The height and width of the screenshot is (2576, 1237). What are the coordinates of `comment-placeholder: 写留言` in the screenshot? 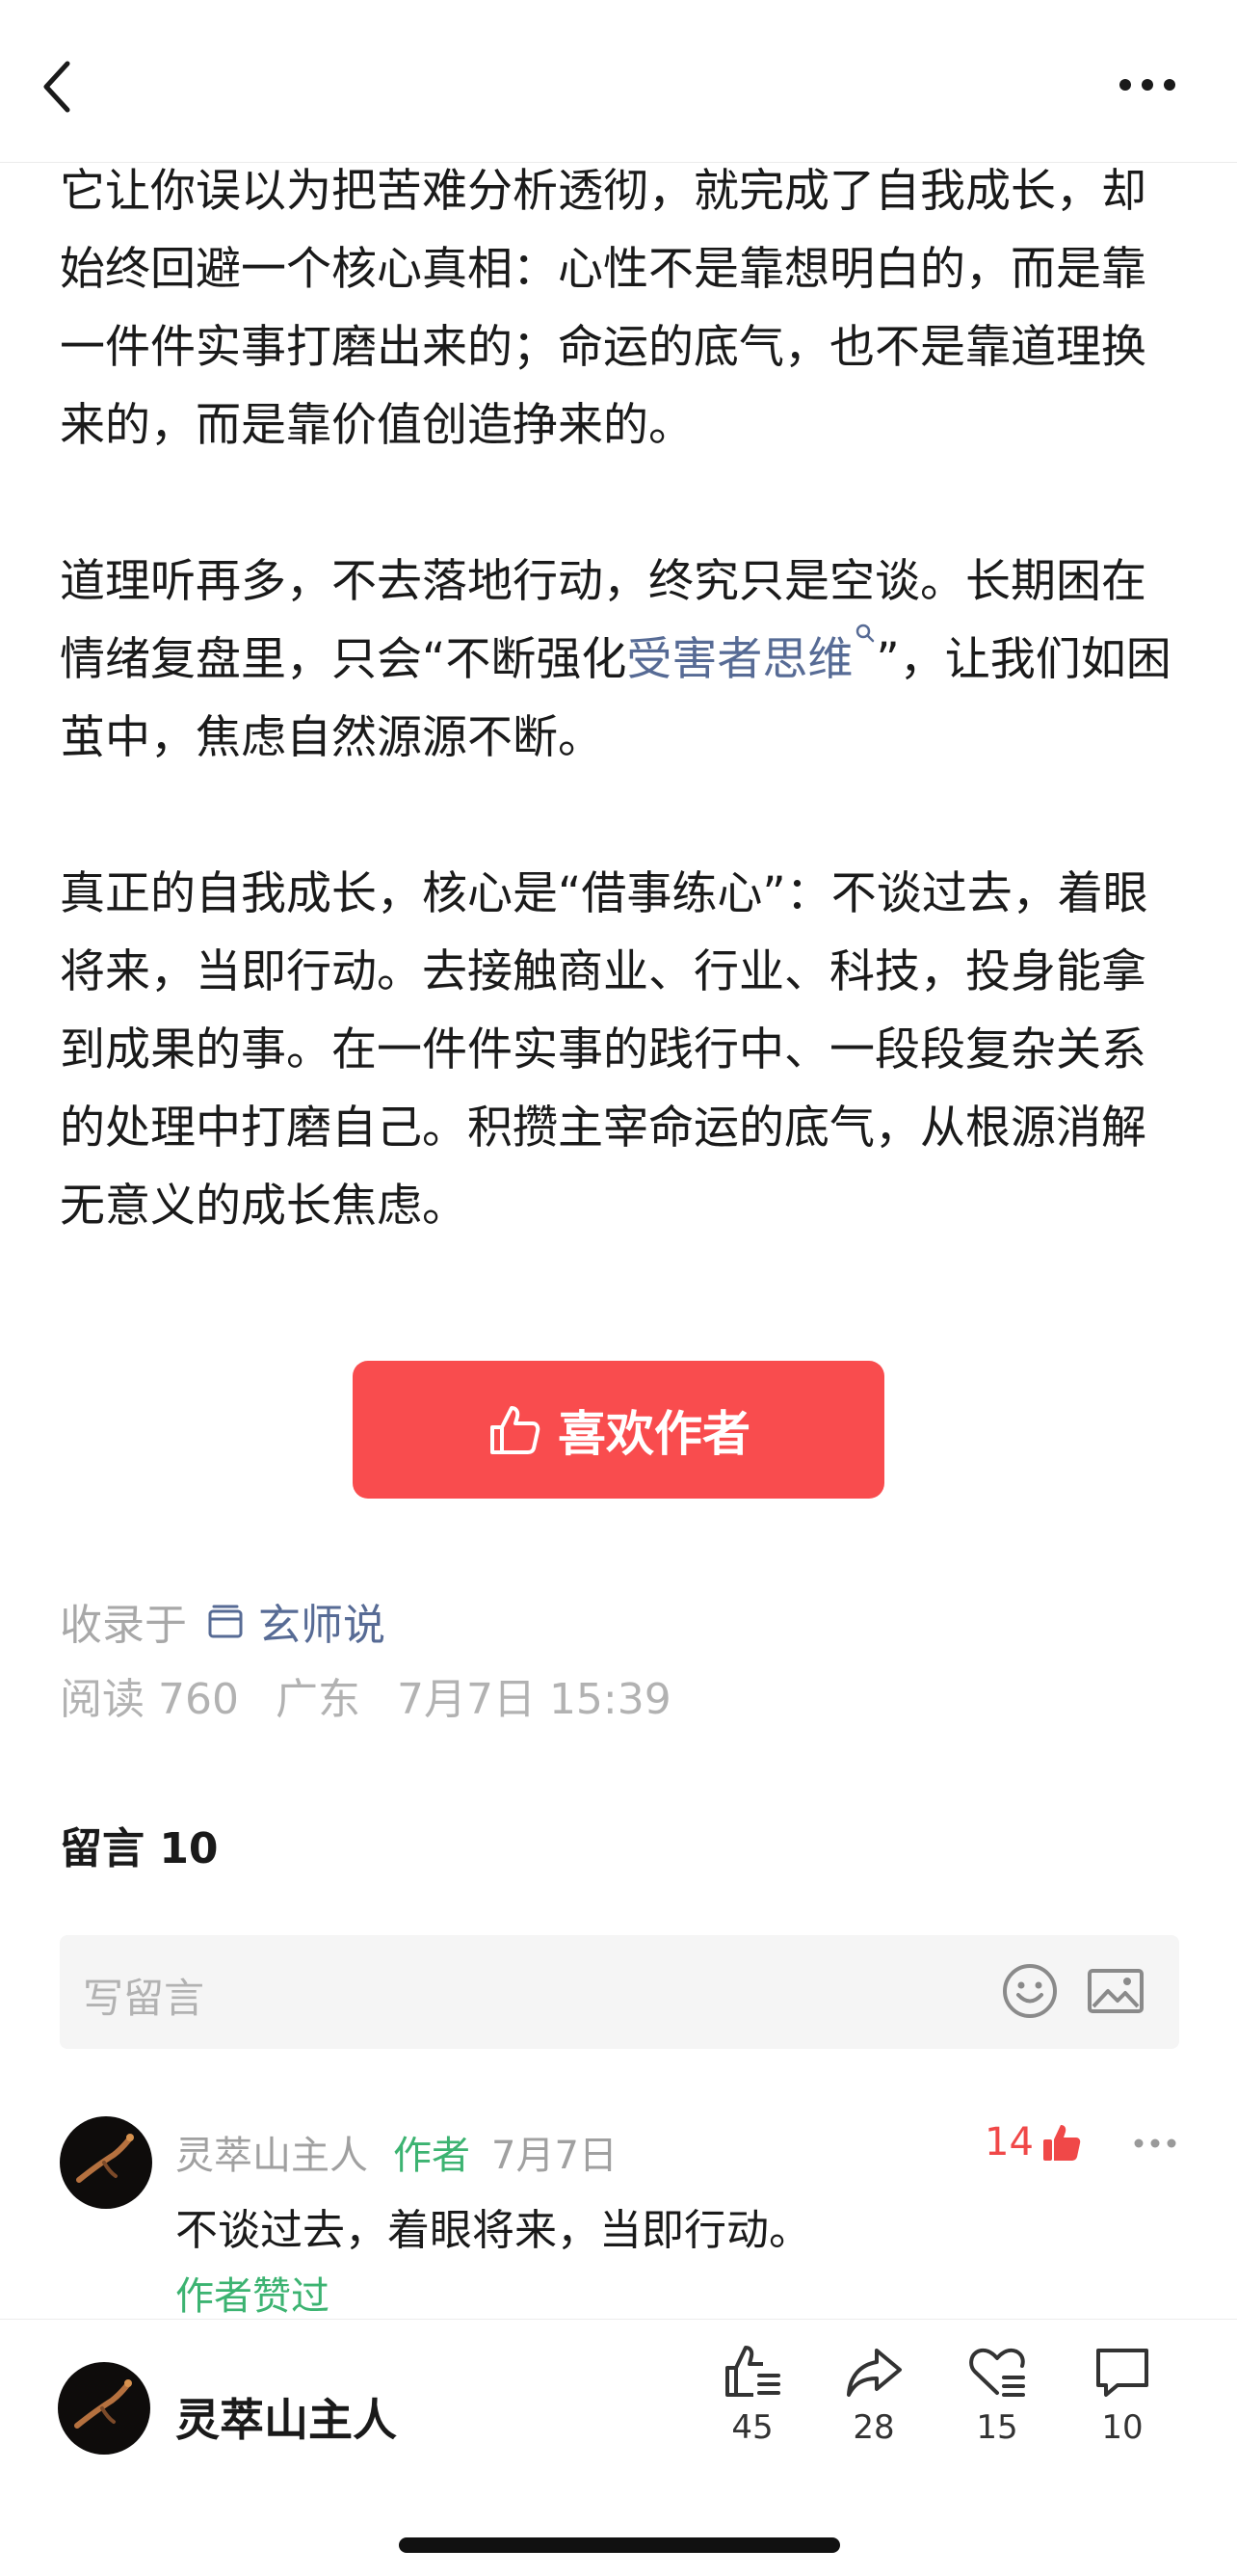 It's located at (144, 1998).